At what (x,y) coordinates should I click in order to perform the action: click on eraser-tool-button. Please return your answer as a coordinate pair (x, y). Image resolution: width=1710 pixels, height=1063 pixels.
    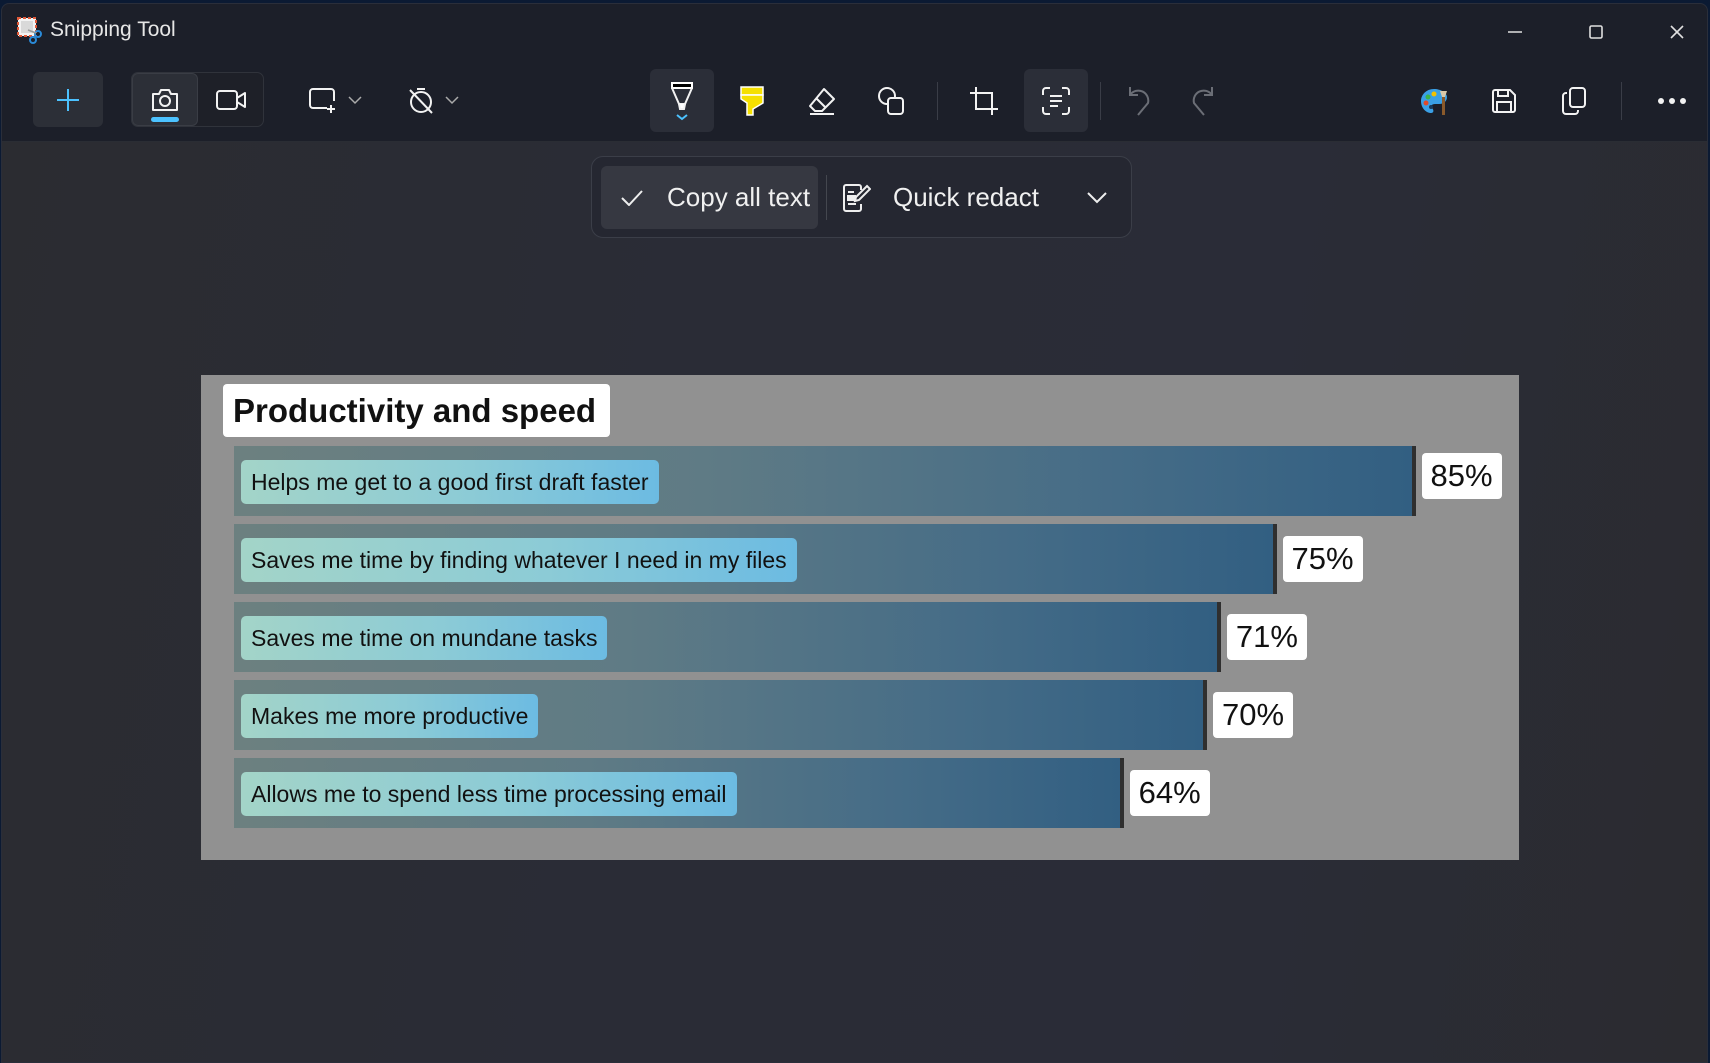
    Looking at the image, I should click on (822, 100).